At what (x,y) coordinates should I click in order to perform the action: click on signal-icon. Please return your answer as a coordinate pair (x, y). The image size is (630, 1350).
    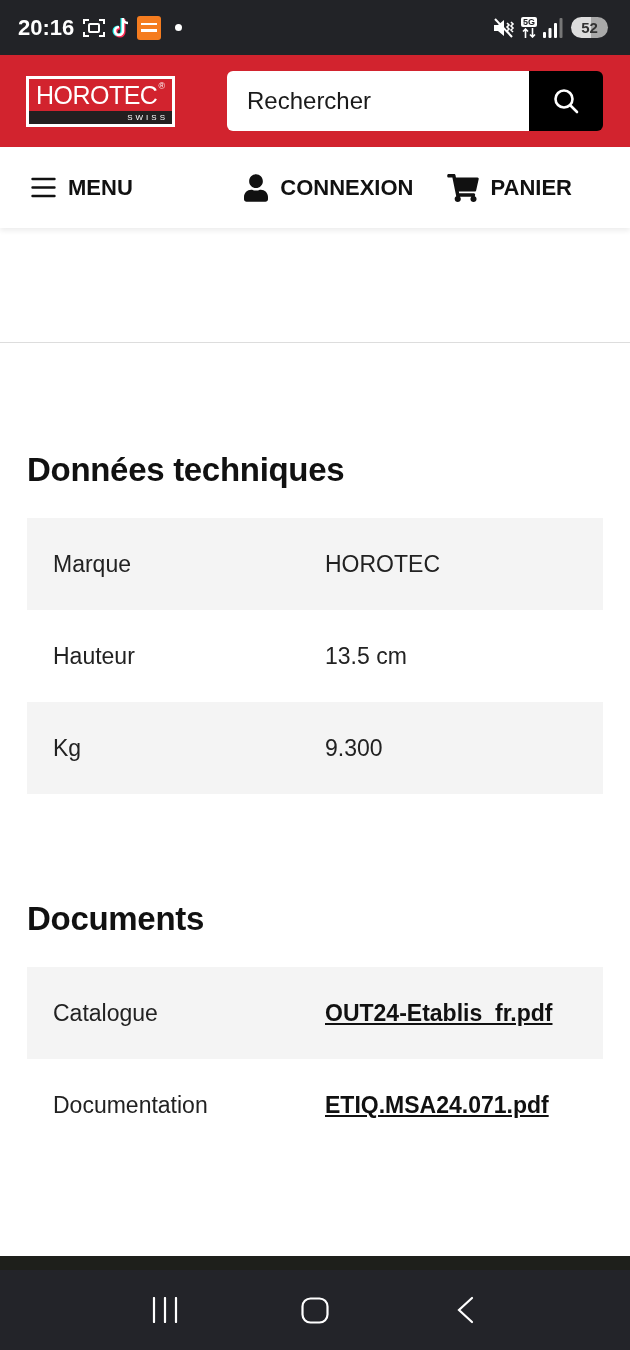
    Looking at the image, I should click on (553, 27).